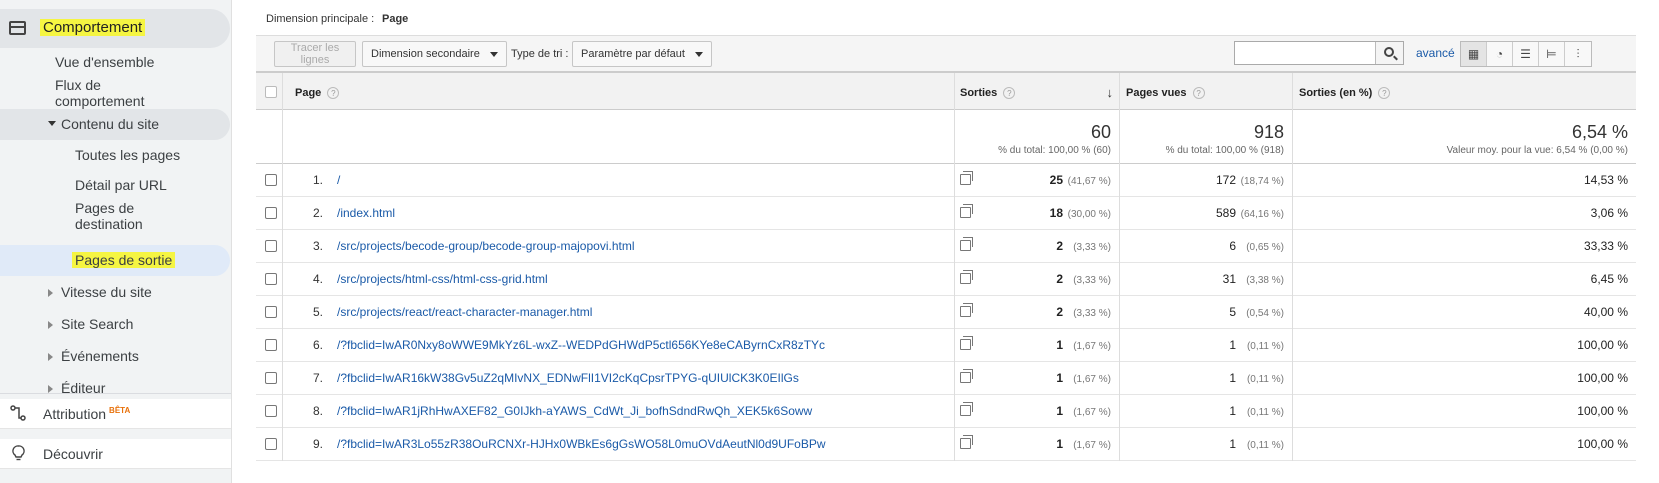 This screenshot has height=483, width=1659. What do you see at coordinates (115, 260) in the screenshot?
I see `nav-exit-pages: Pages de sortie` at bounding box center [115, 260].